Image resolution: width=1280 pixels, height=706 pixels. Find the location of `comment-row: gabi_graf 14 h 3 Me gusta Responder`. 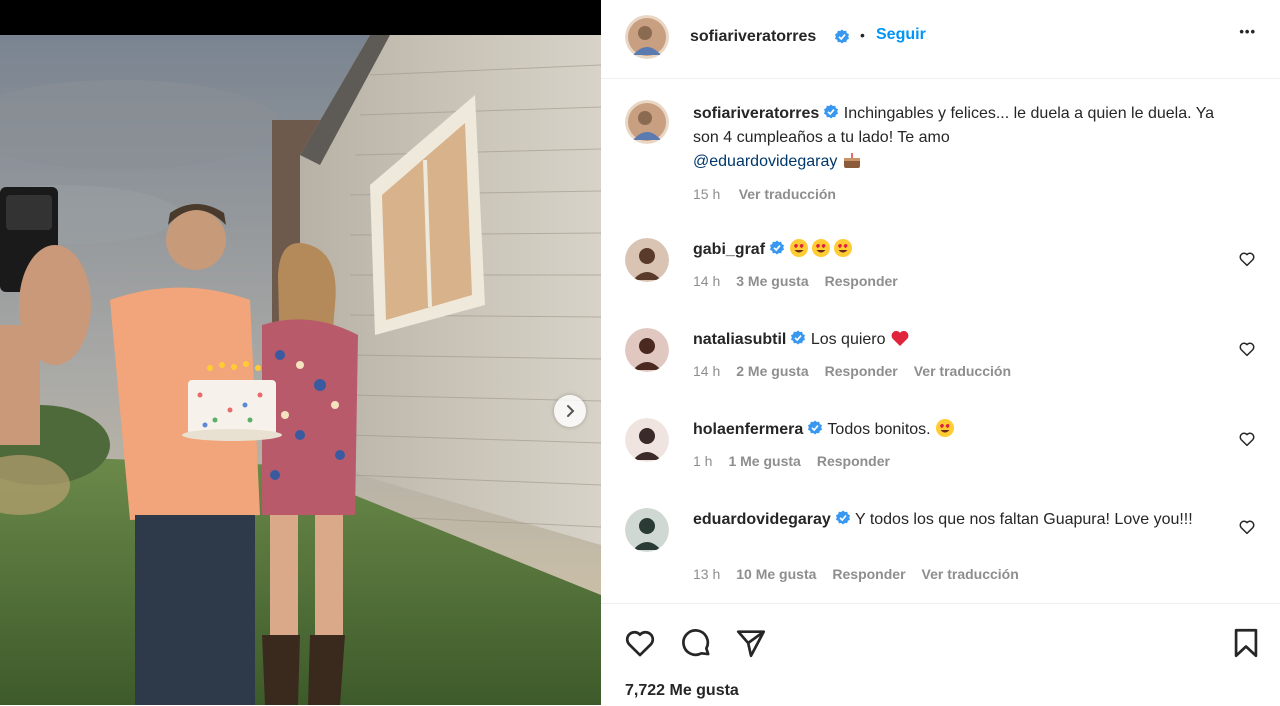

comment-row: gabi_graf 14 h 3 Me gusta Responder is located at coordinates (940, 276).